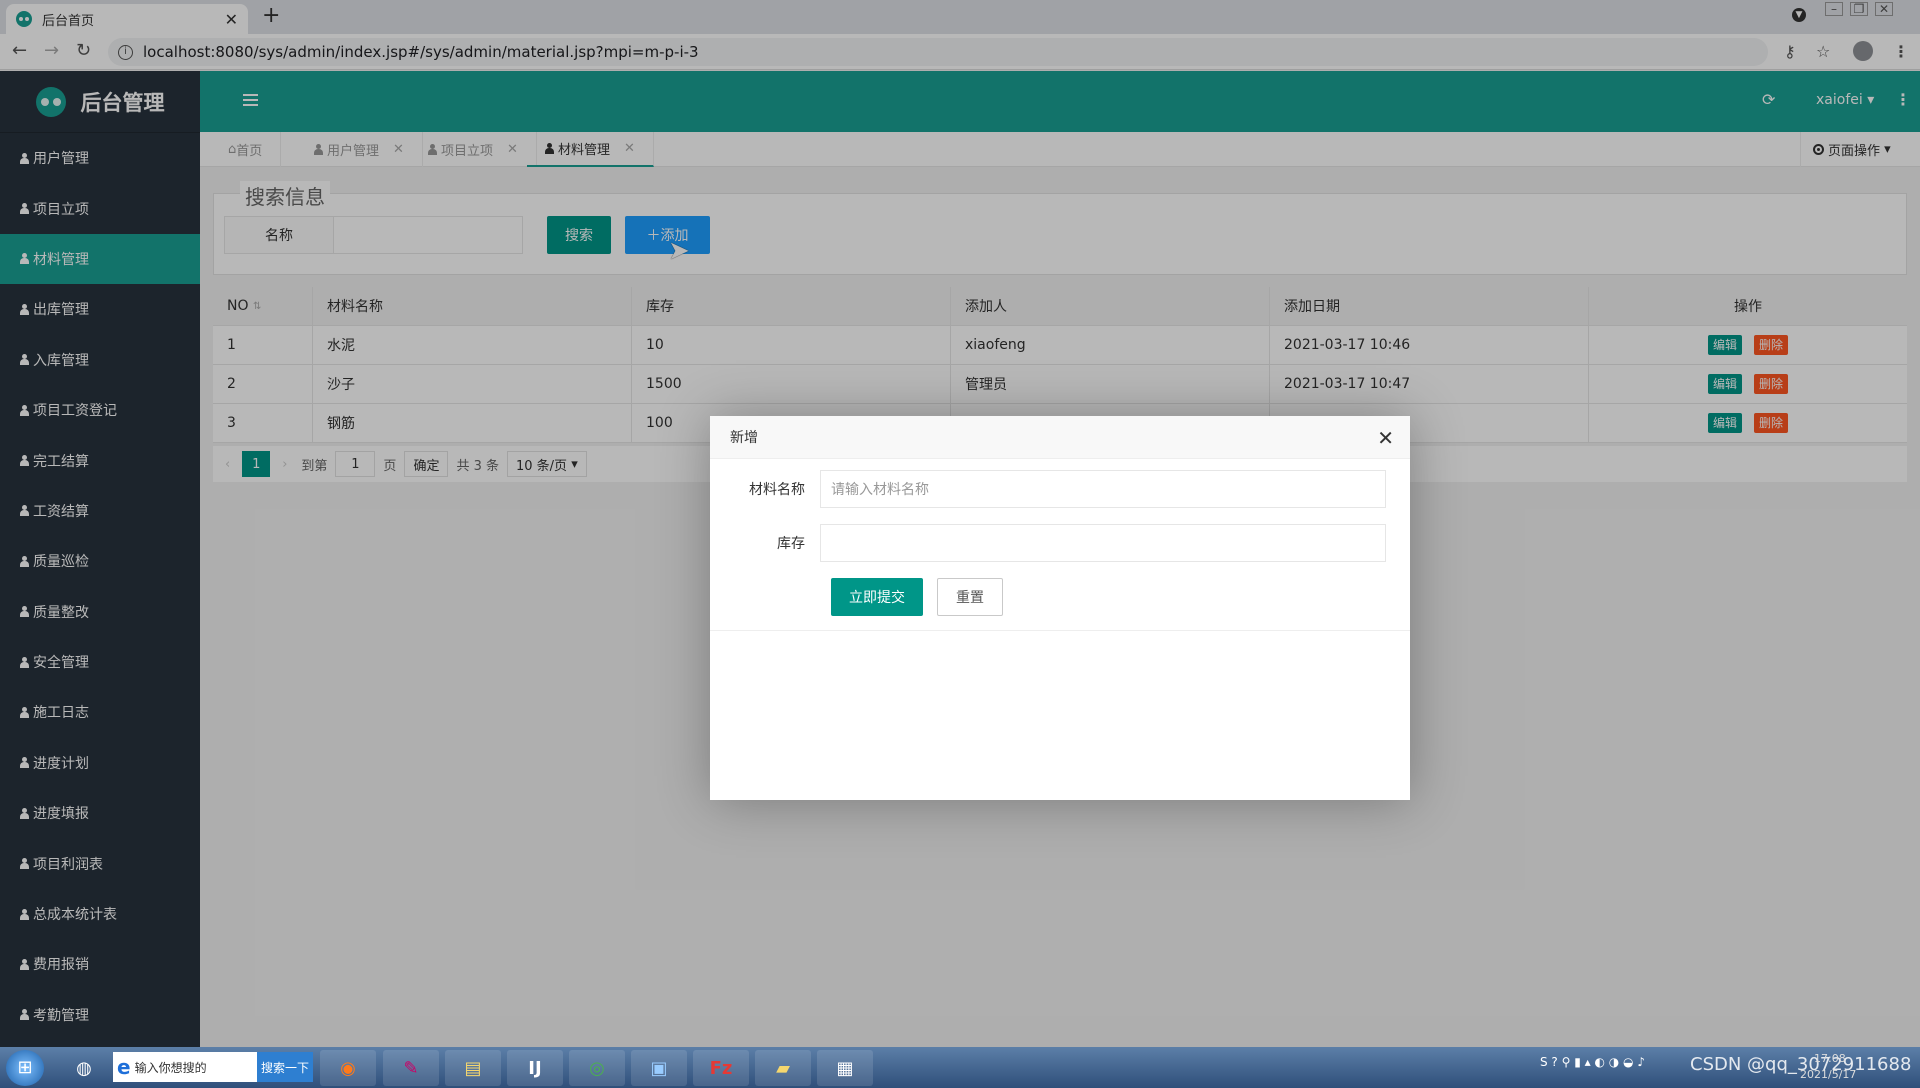 Image resolution: width=1920 pixels, height=1088 pixels. I want to click on intellij-icon: IJ, so click(535, 1068).